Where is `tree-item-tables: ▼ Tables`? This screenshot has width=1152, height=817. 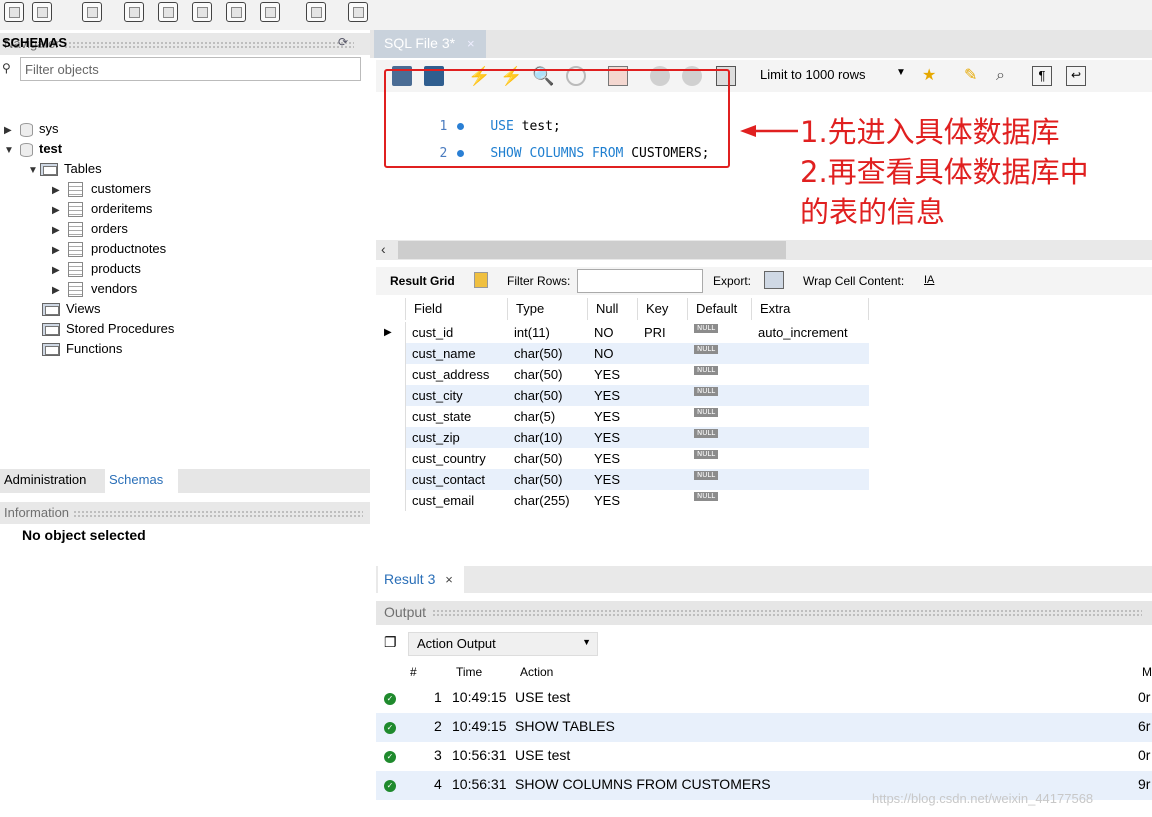
tree-item-tables: ▼ Tables is located at coordinates (65, 169).